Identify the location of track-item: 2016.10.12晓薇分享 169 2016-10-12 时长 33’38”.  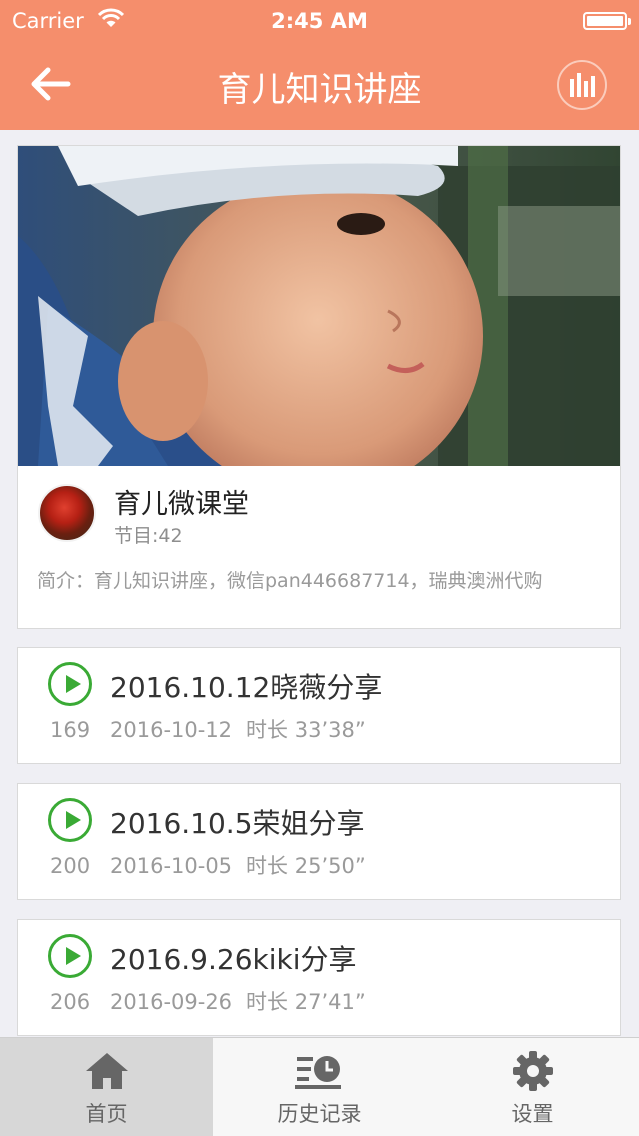
(319, 705).